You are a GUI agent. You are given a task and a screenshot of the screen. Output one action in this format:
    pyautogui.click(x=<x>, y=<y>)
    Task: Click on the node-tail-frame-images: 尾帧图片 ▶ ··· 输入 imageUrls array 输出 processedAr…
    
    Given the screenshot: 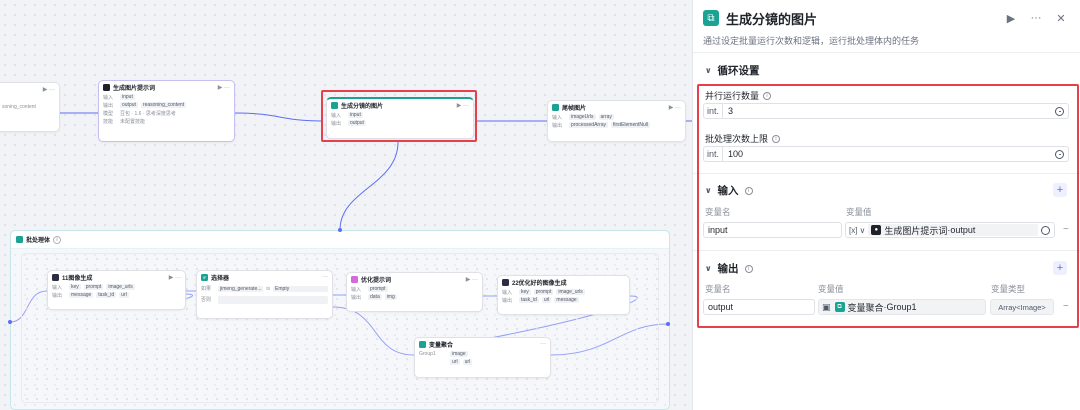 What is the action you would take?
    pyautogui.click(x=616, y=121)
    